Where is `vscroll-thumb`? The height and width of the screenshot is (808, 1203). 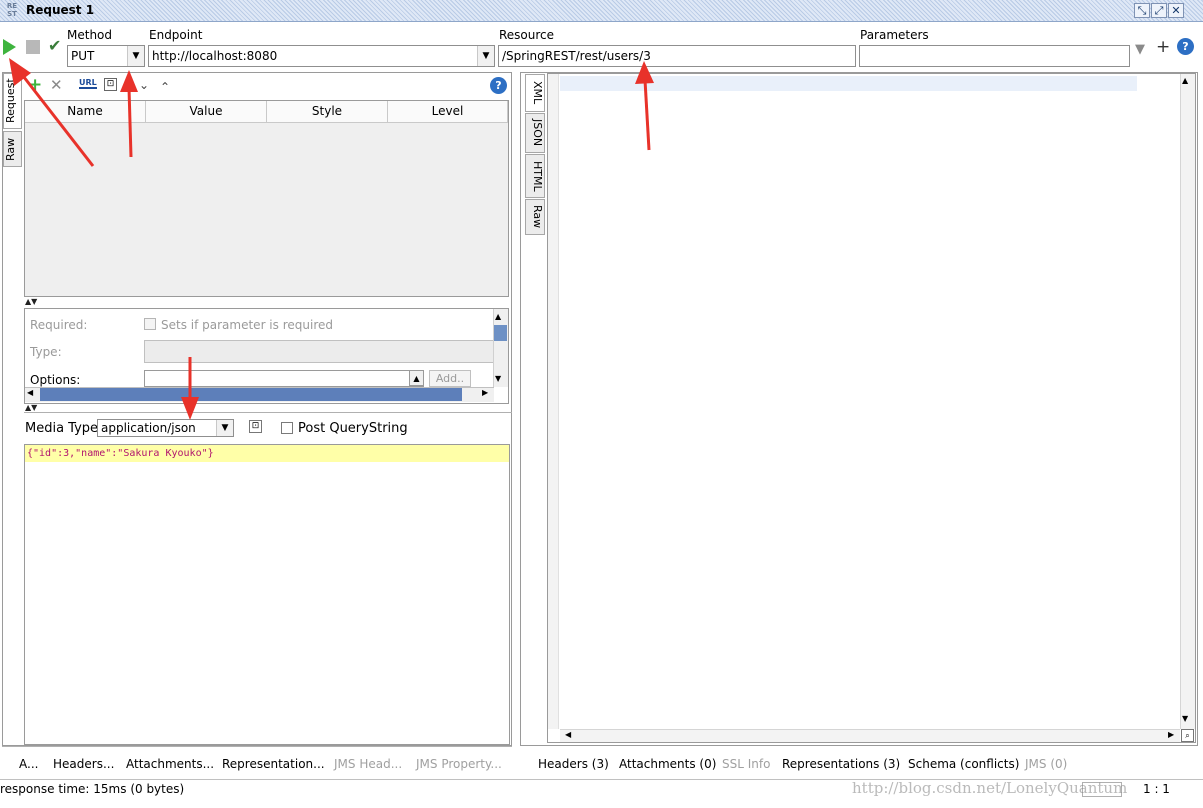 vscroll-thumb is located at coordinates (500, 333).